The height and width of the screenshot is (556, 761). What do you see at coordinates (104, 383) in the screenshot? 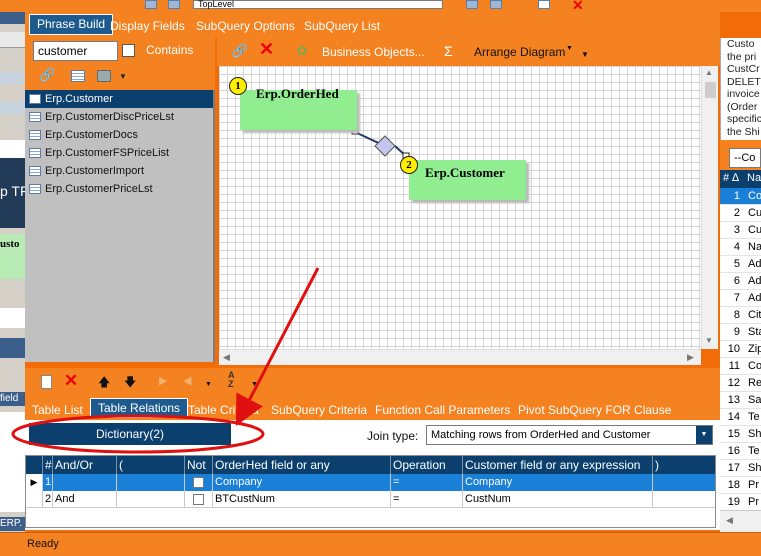
I see `move-up-icon: 🡅` at bounding box center [104, 383].